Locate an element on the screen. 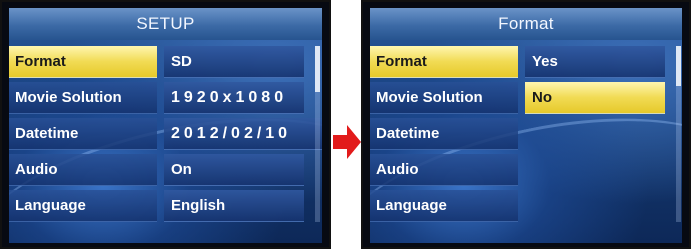 Image resolution: width=691 pixels, height=249 pixels. option-no: No is located at coordinates (595, 98).